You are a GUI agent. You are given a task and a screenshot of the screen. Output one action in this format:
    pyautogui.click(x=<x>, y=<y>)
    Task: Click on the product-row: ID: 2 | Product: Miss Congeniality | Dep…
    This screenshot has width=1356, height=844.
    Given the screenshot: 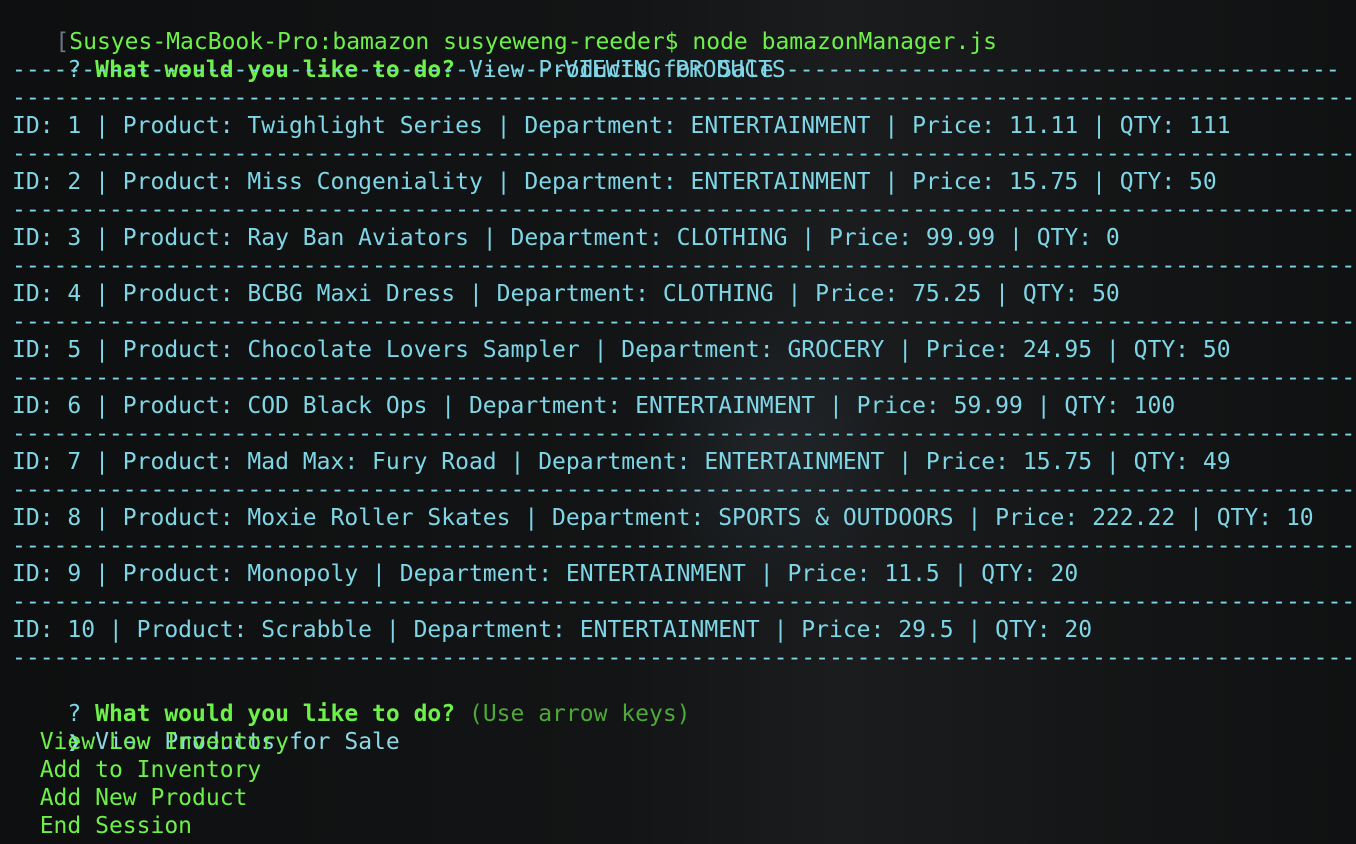 What is the action you would take?
    pyautogui.click(x=614, y=182)
    